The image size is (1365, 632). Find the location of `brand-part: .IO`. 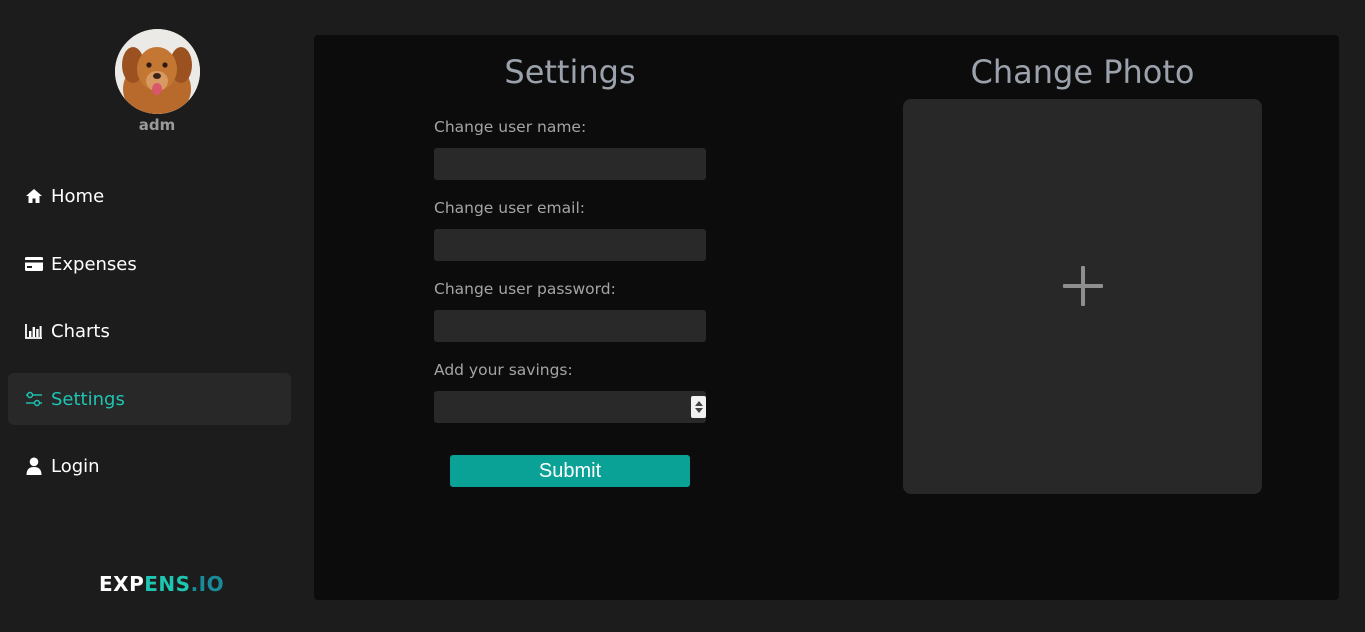

brand-part: .IO is located at coordinates (207, 584).